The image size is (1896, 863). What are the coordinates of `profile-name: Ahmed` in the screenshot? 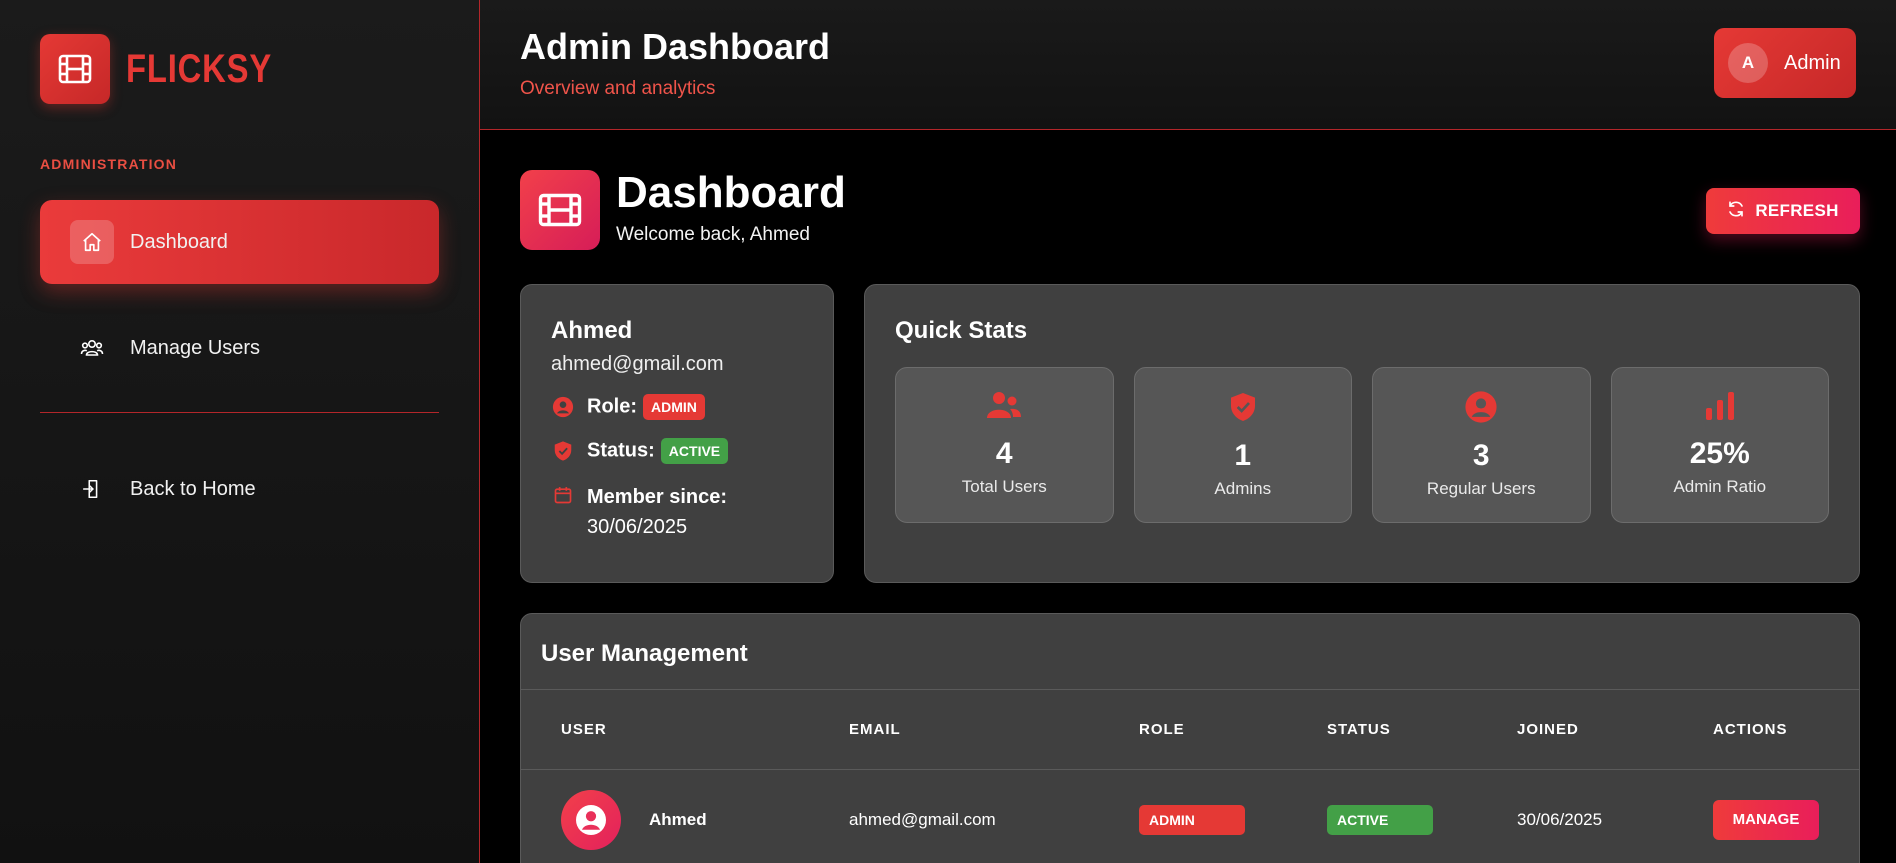 It's located at (592, 330).